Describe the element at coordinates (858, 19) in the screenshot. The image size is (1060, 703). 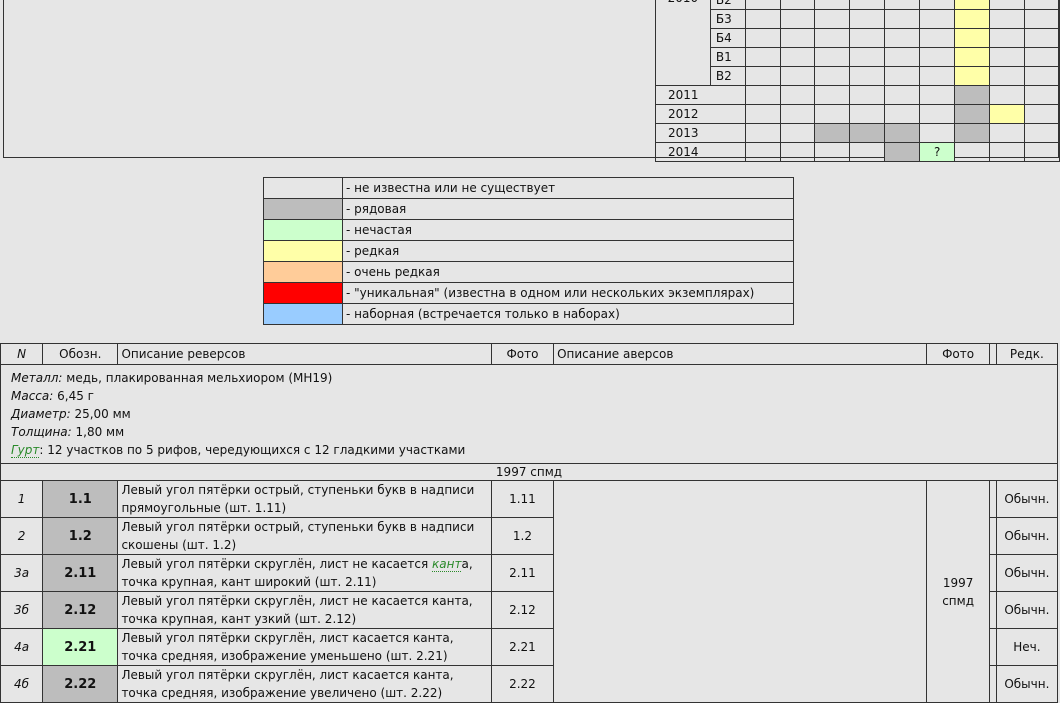
I see `year-table-row: Б3` at that location.